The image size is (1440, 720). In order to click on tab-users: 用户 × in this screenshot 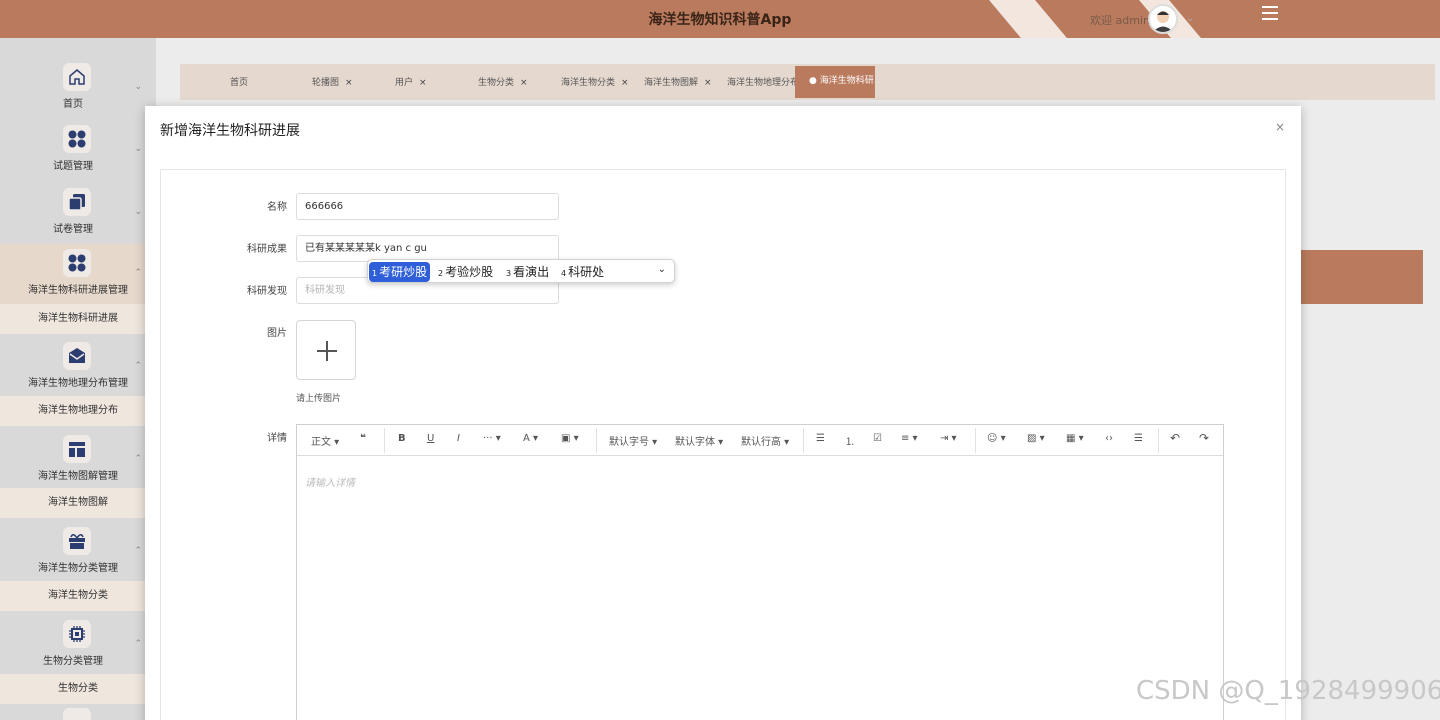, I will do `click(411, 83)`.